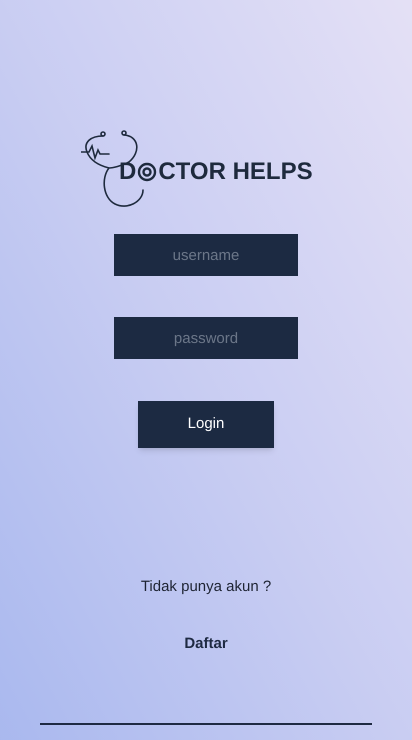 Image resolution: width=412 pixels, height=740 pixels. What do you see at coordinates (206, 643) in the screenshot?
I see `signup-link: Daftar` at bounding box center [206, 643].